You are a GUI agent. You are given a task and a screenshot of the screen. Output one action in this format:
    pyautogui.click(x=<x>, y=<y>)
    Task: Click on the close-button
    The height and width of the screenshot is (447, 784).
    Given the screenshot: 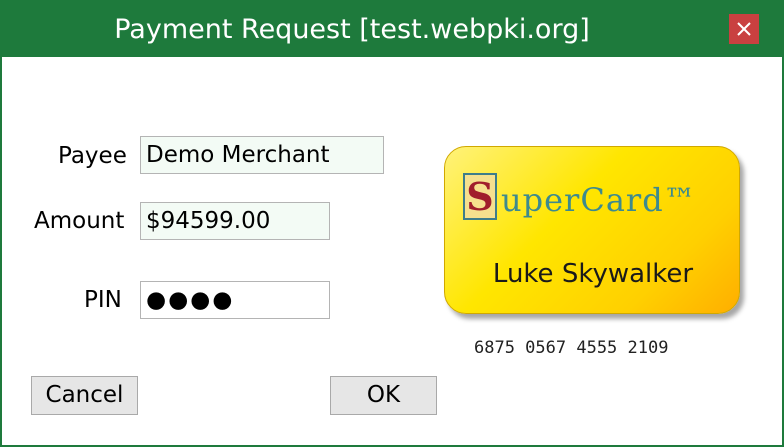 What is the action you would take?
    pyautogui.click(x=744, y=29)
    